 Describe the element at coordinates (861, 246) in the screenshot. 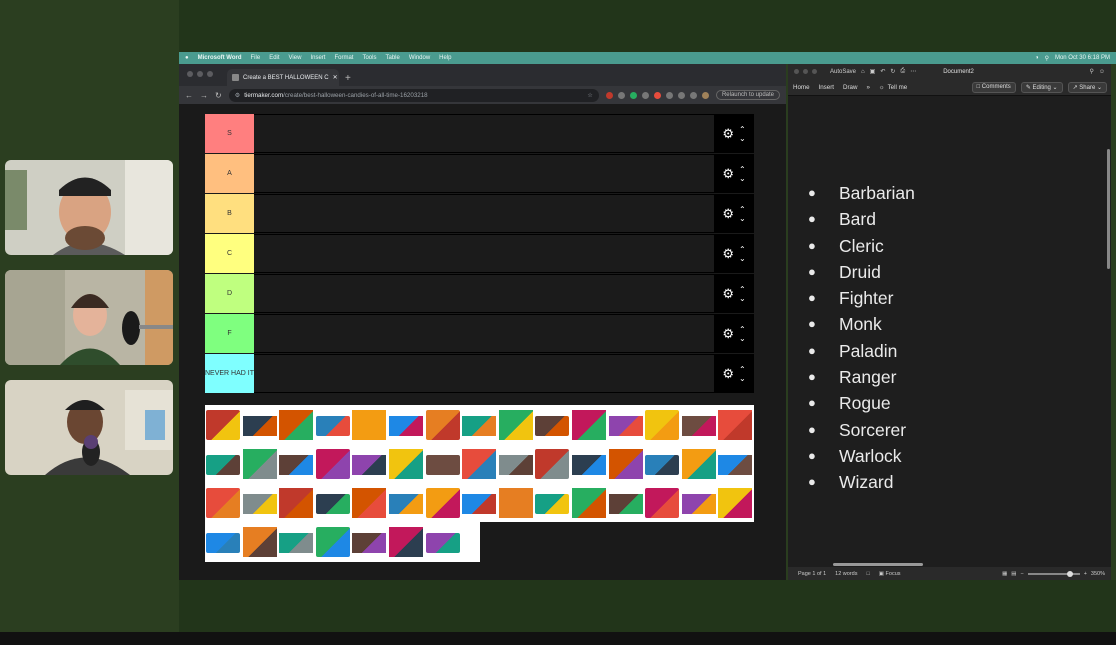

I see `list-item: ● Cleric` at that location.